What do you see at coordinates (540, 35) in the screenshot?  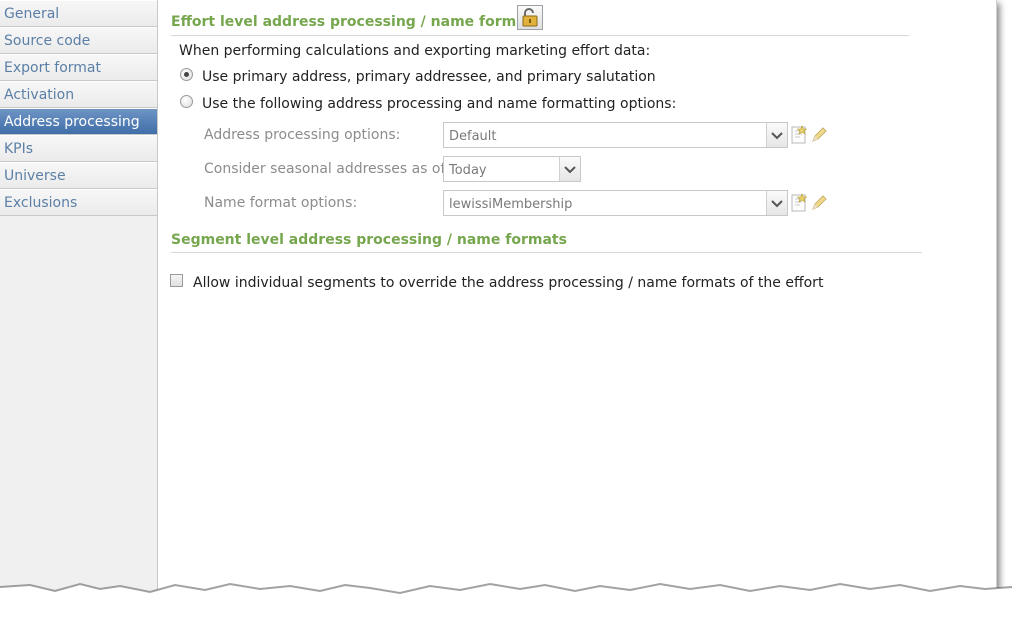 I see `effort-section-divider` at bounding box center [540, 35].